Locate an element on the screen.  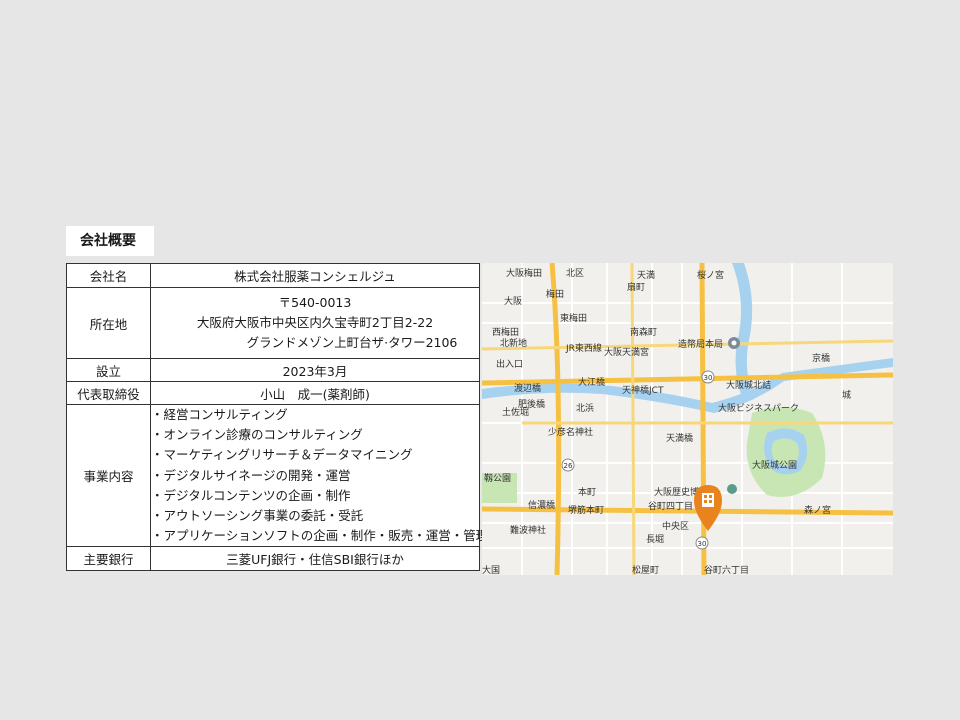
map-label: 大阪 is located at coordinates (513, 301).